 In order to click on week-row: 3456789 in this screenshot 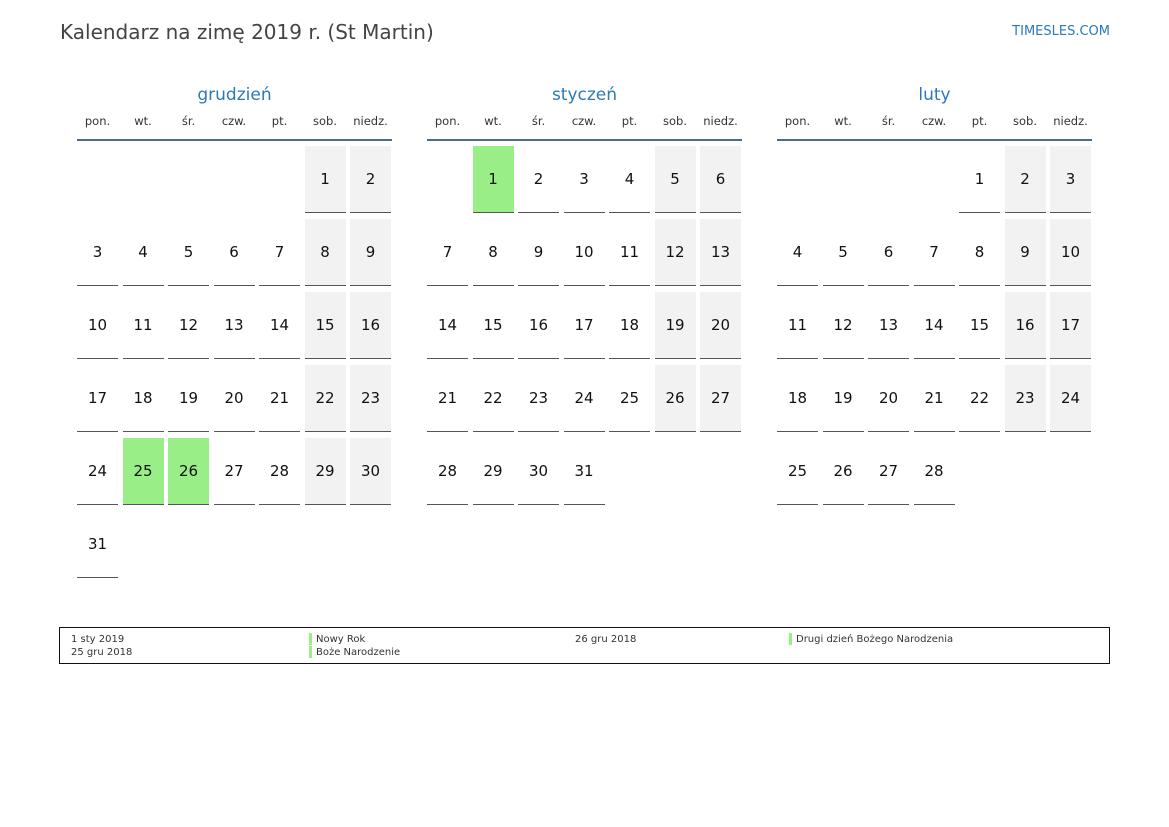, I will do `click(234, 252)`.